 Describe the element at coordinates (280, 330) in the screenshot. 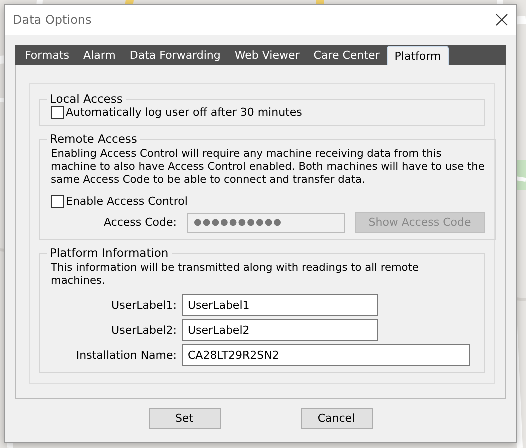

I see `input-field: UserLabel2` at that location.